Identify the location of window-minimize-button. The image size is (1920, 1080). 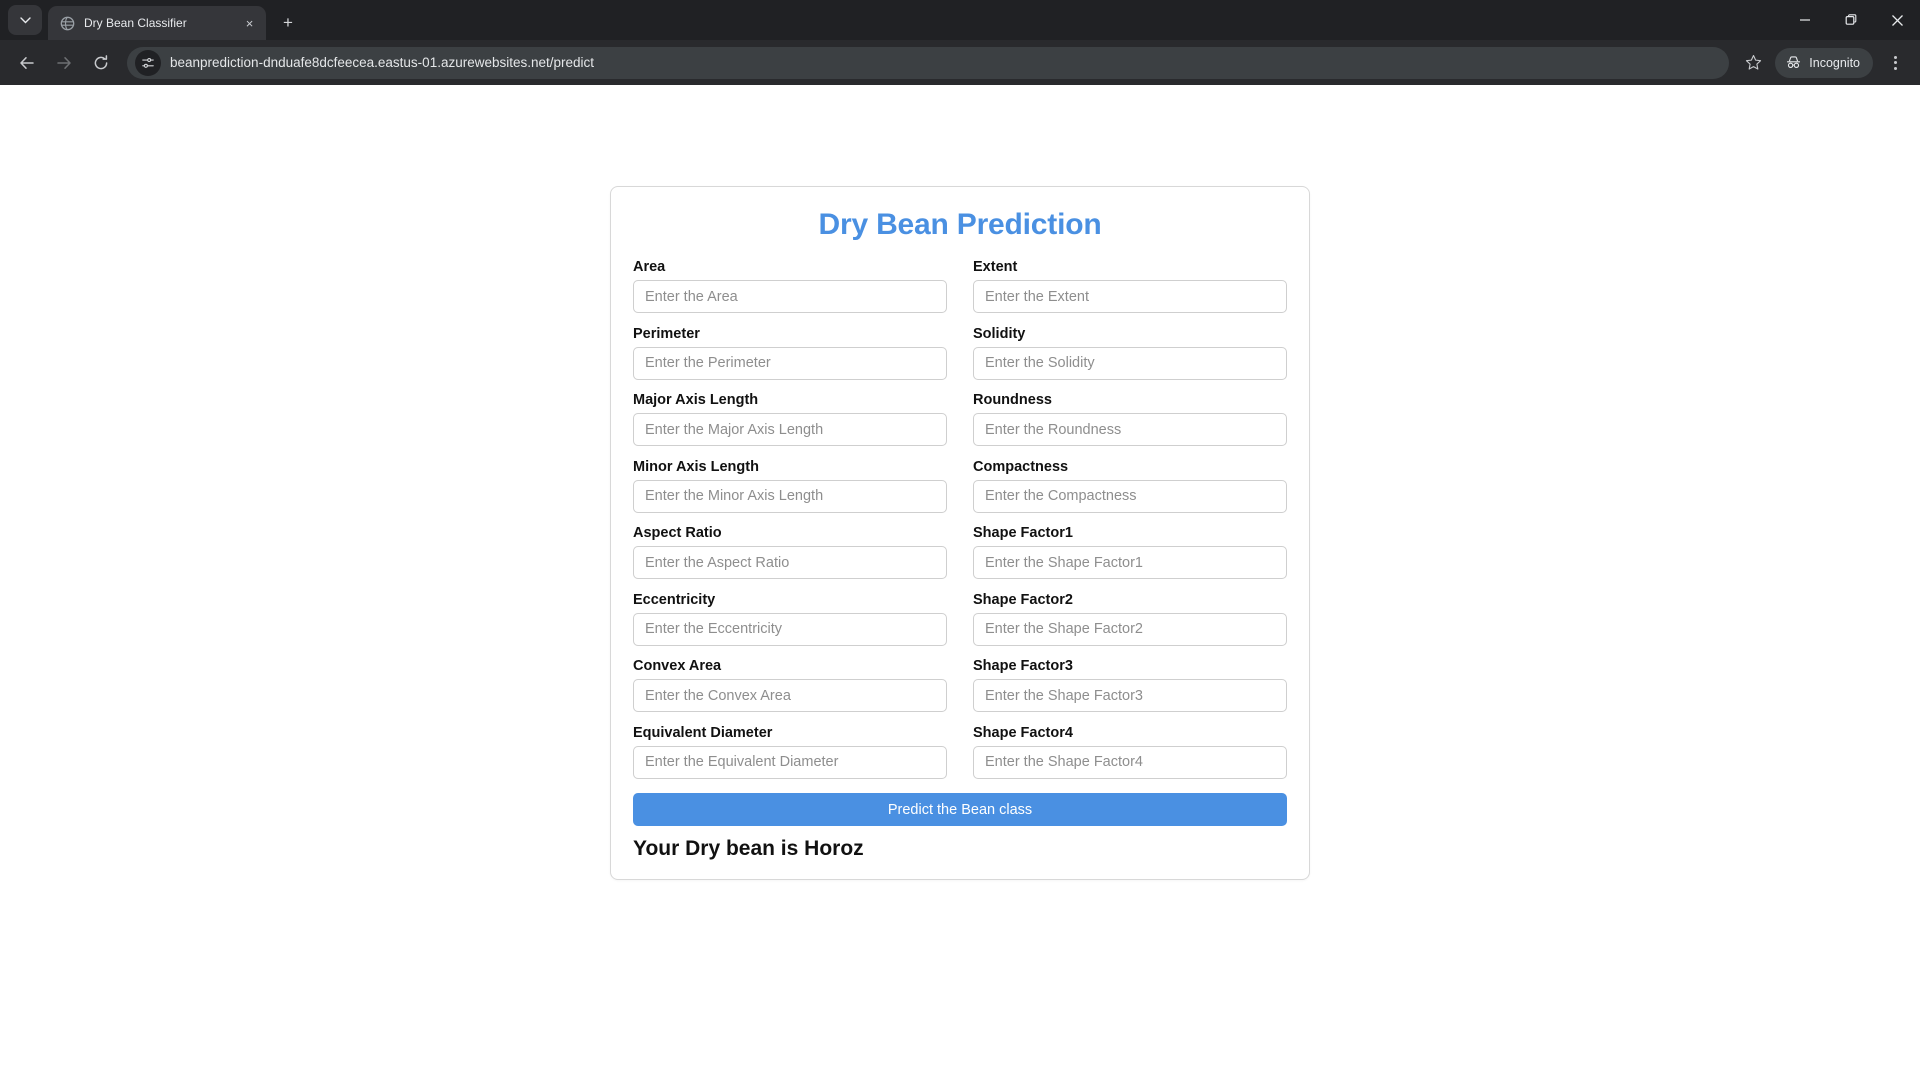
(1805, 20).